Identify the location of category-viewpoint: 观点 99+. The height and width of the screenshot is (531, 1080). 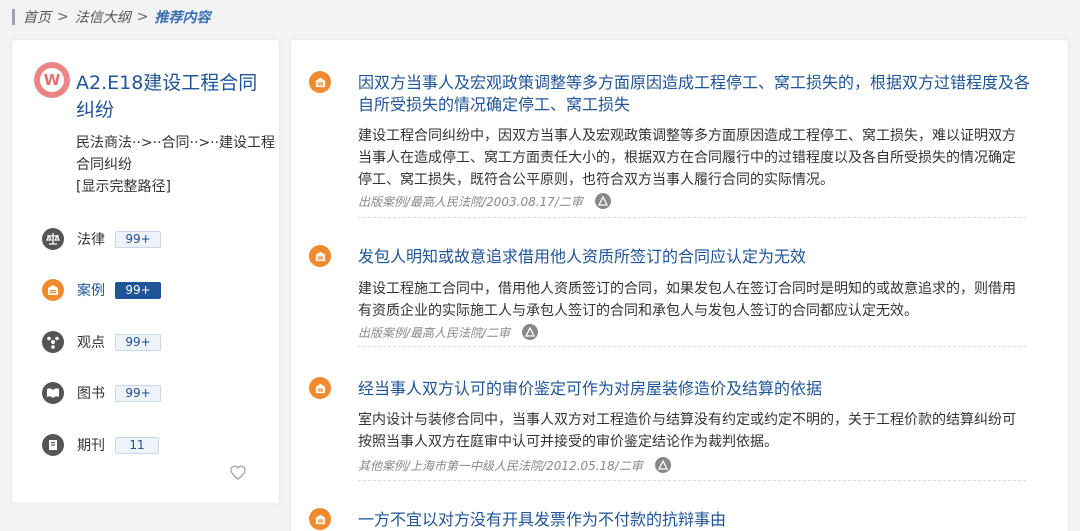
(101, 342).